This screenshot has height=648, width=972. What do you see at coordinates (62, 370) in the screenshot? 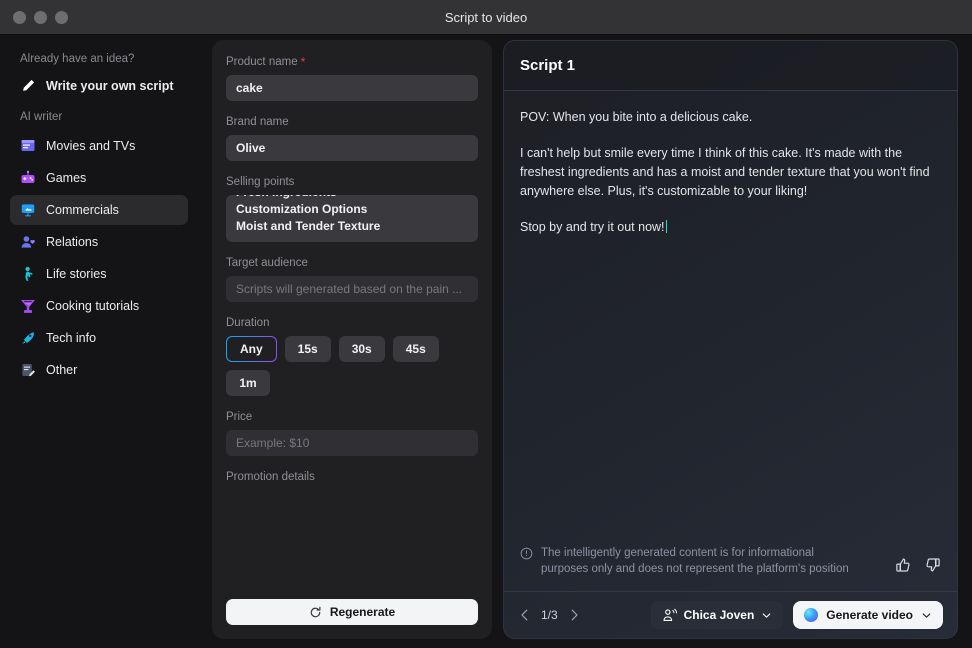
I see `sidebar-item-label: Other` at bounding box center [62, 370].